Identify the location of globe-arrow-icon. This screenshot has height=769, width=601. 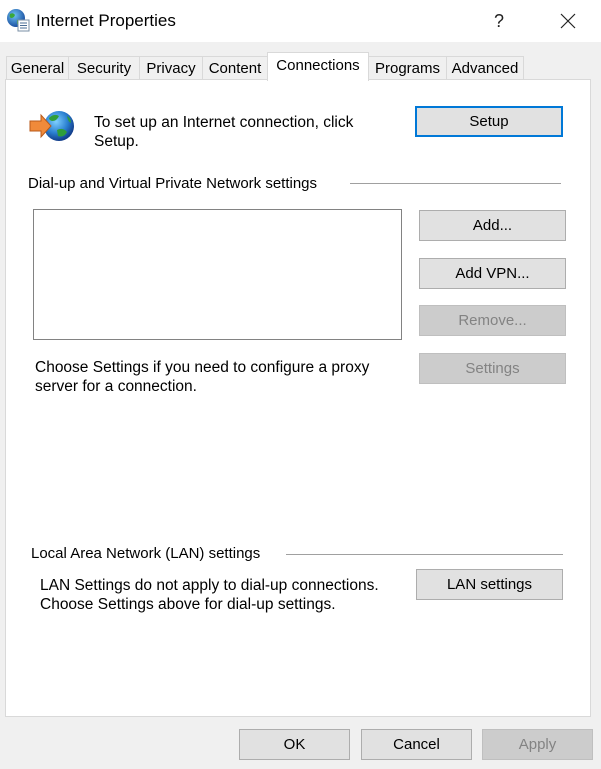
(51, 126).